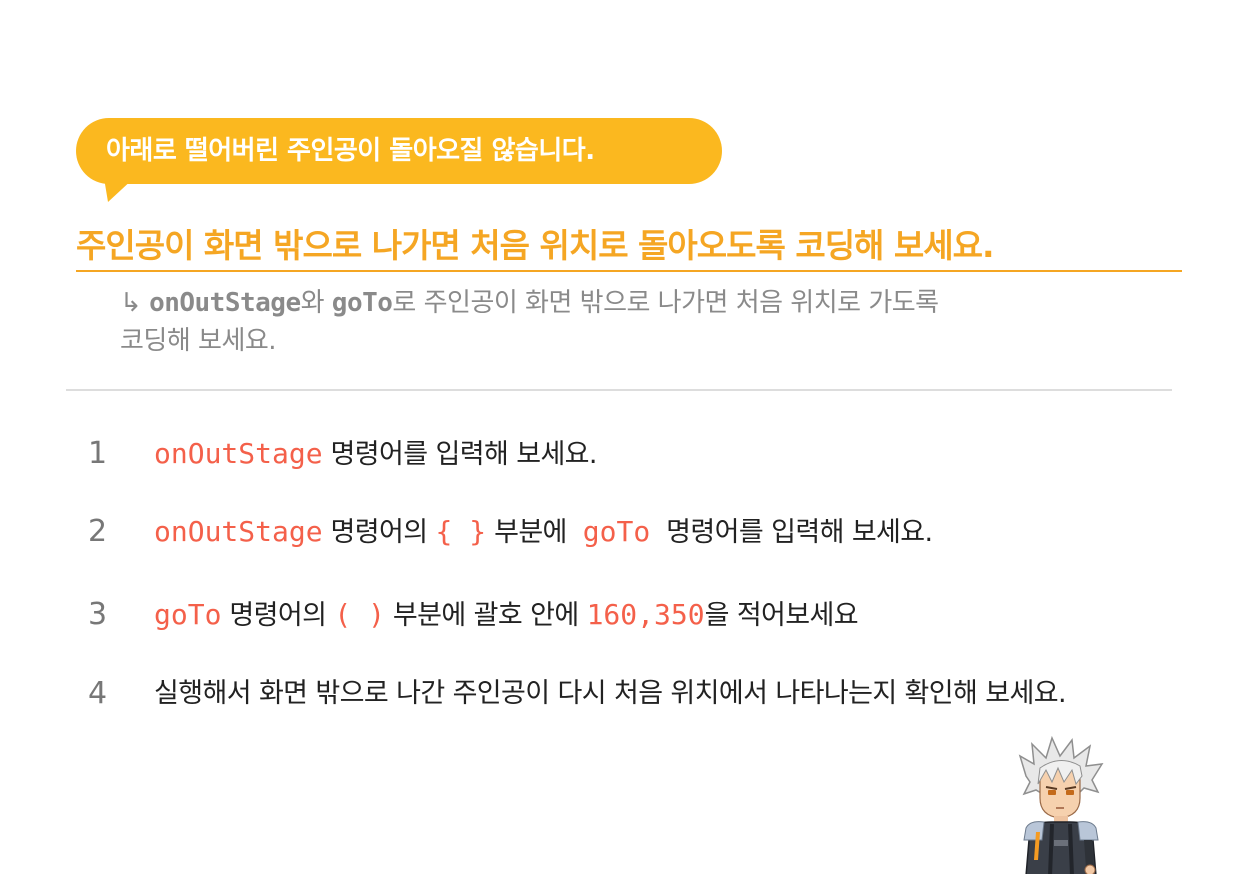 The width and height of the screenshot is (1236, 874). I want to click on step-code-parens: ( ), so click(359, 614).